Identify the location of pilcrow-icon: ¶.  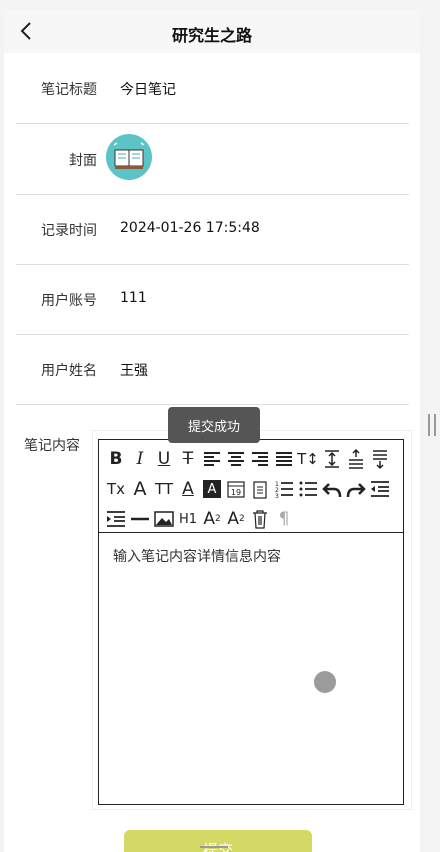
(284, 519).